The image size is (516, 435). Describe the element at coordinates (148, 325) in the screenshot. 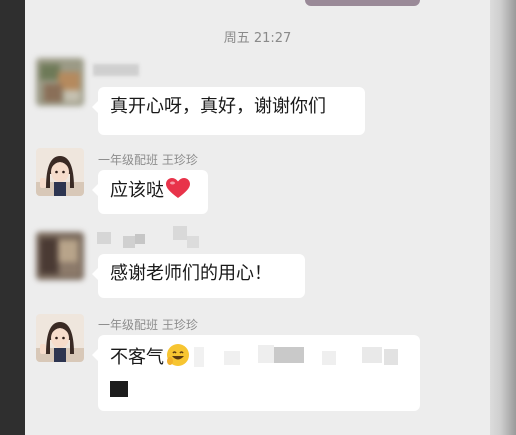

I see `sender-name-4: 一年级配班 王珍珍` at that location.